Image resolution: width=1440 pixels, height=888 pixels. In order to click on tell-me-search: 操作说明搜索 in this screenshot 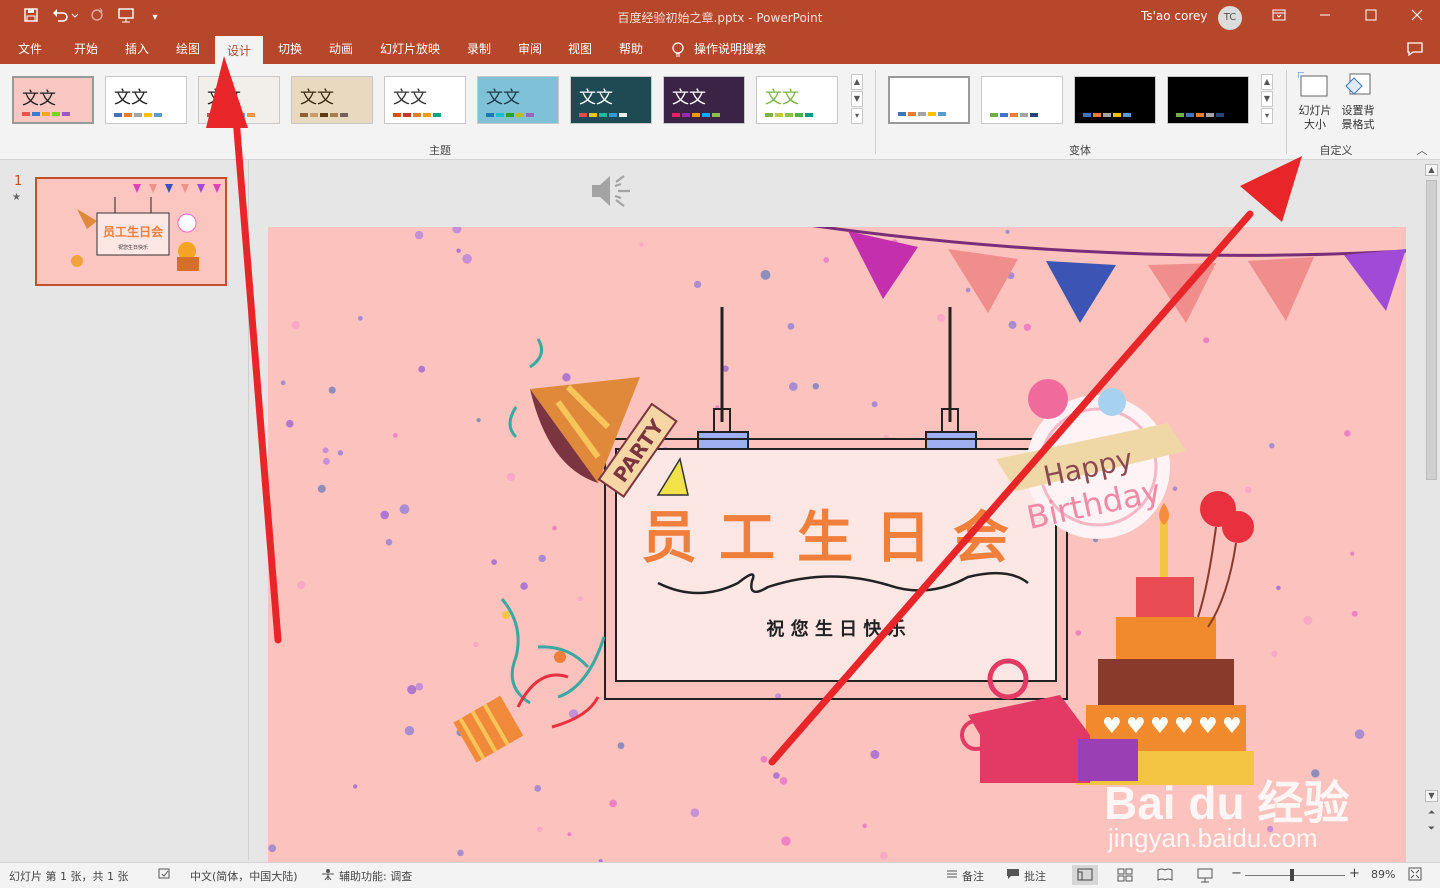, I will do `click(739, 50)`.